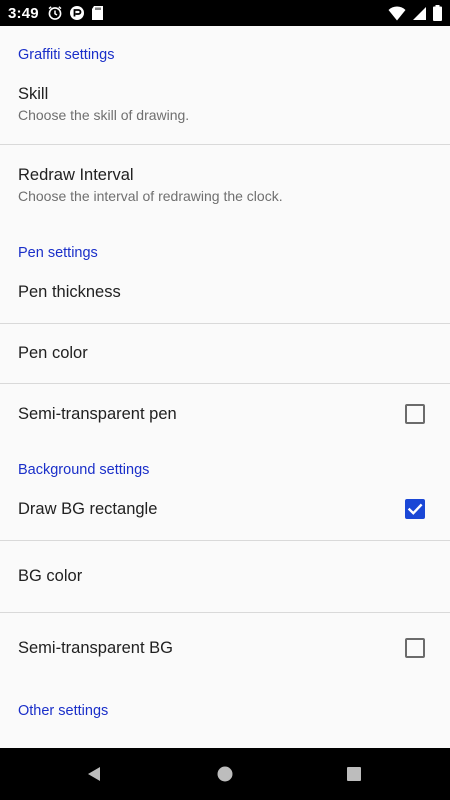 The image size is (450, 800). What do you see at coordinates (58, 253) in the screenshot?
I see `category-pen-settings: Pen settings` at bounding box center [58, 253].